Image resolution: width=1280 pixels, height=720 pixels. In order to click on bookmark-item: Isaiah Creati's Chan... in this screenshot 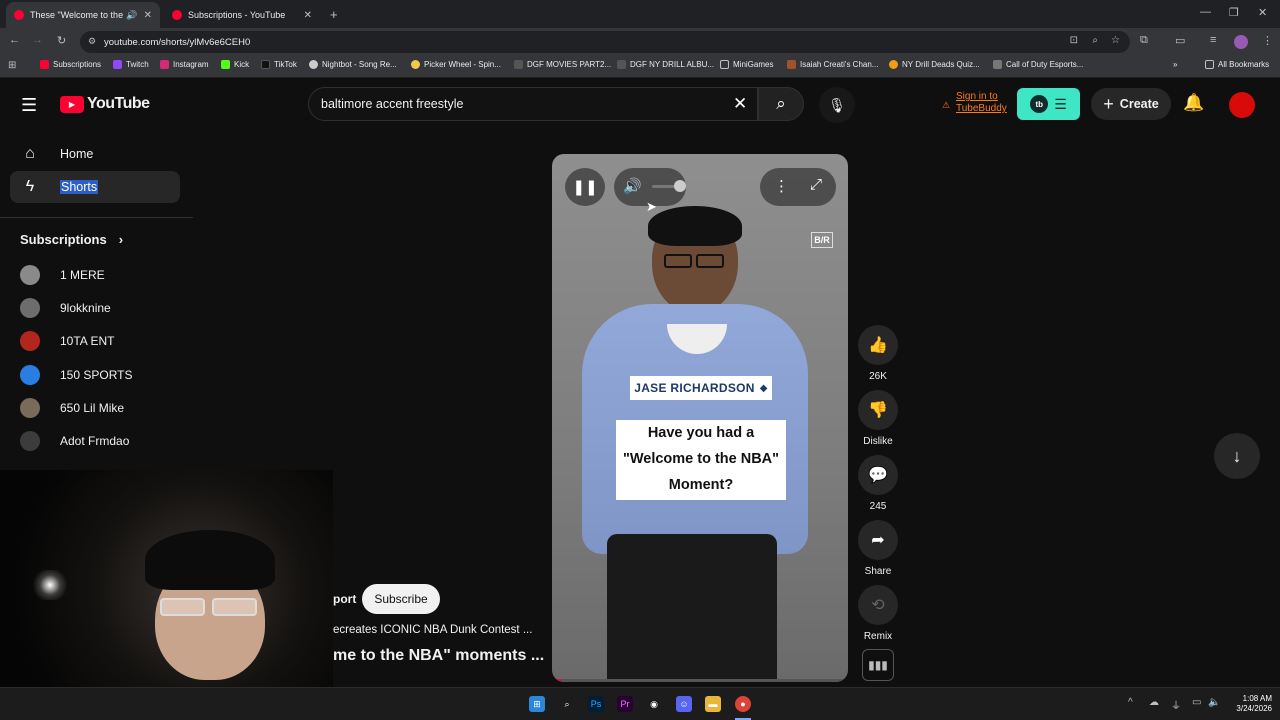, I will do `click(832, 64)`.